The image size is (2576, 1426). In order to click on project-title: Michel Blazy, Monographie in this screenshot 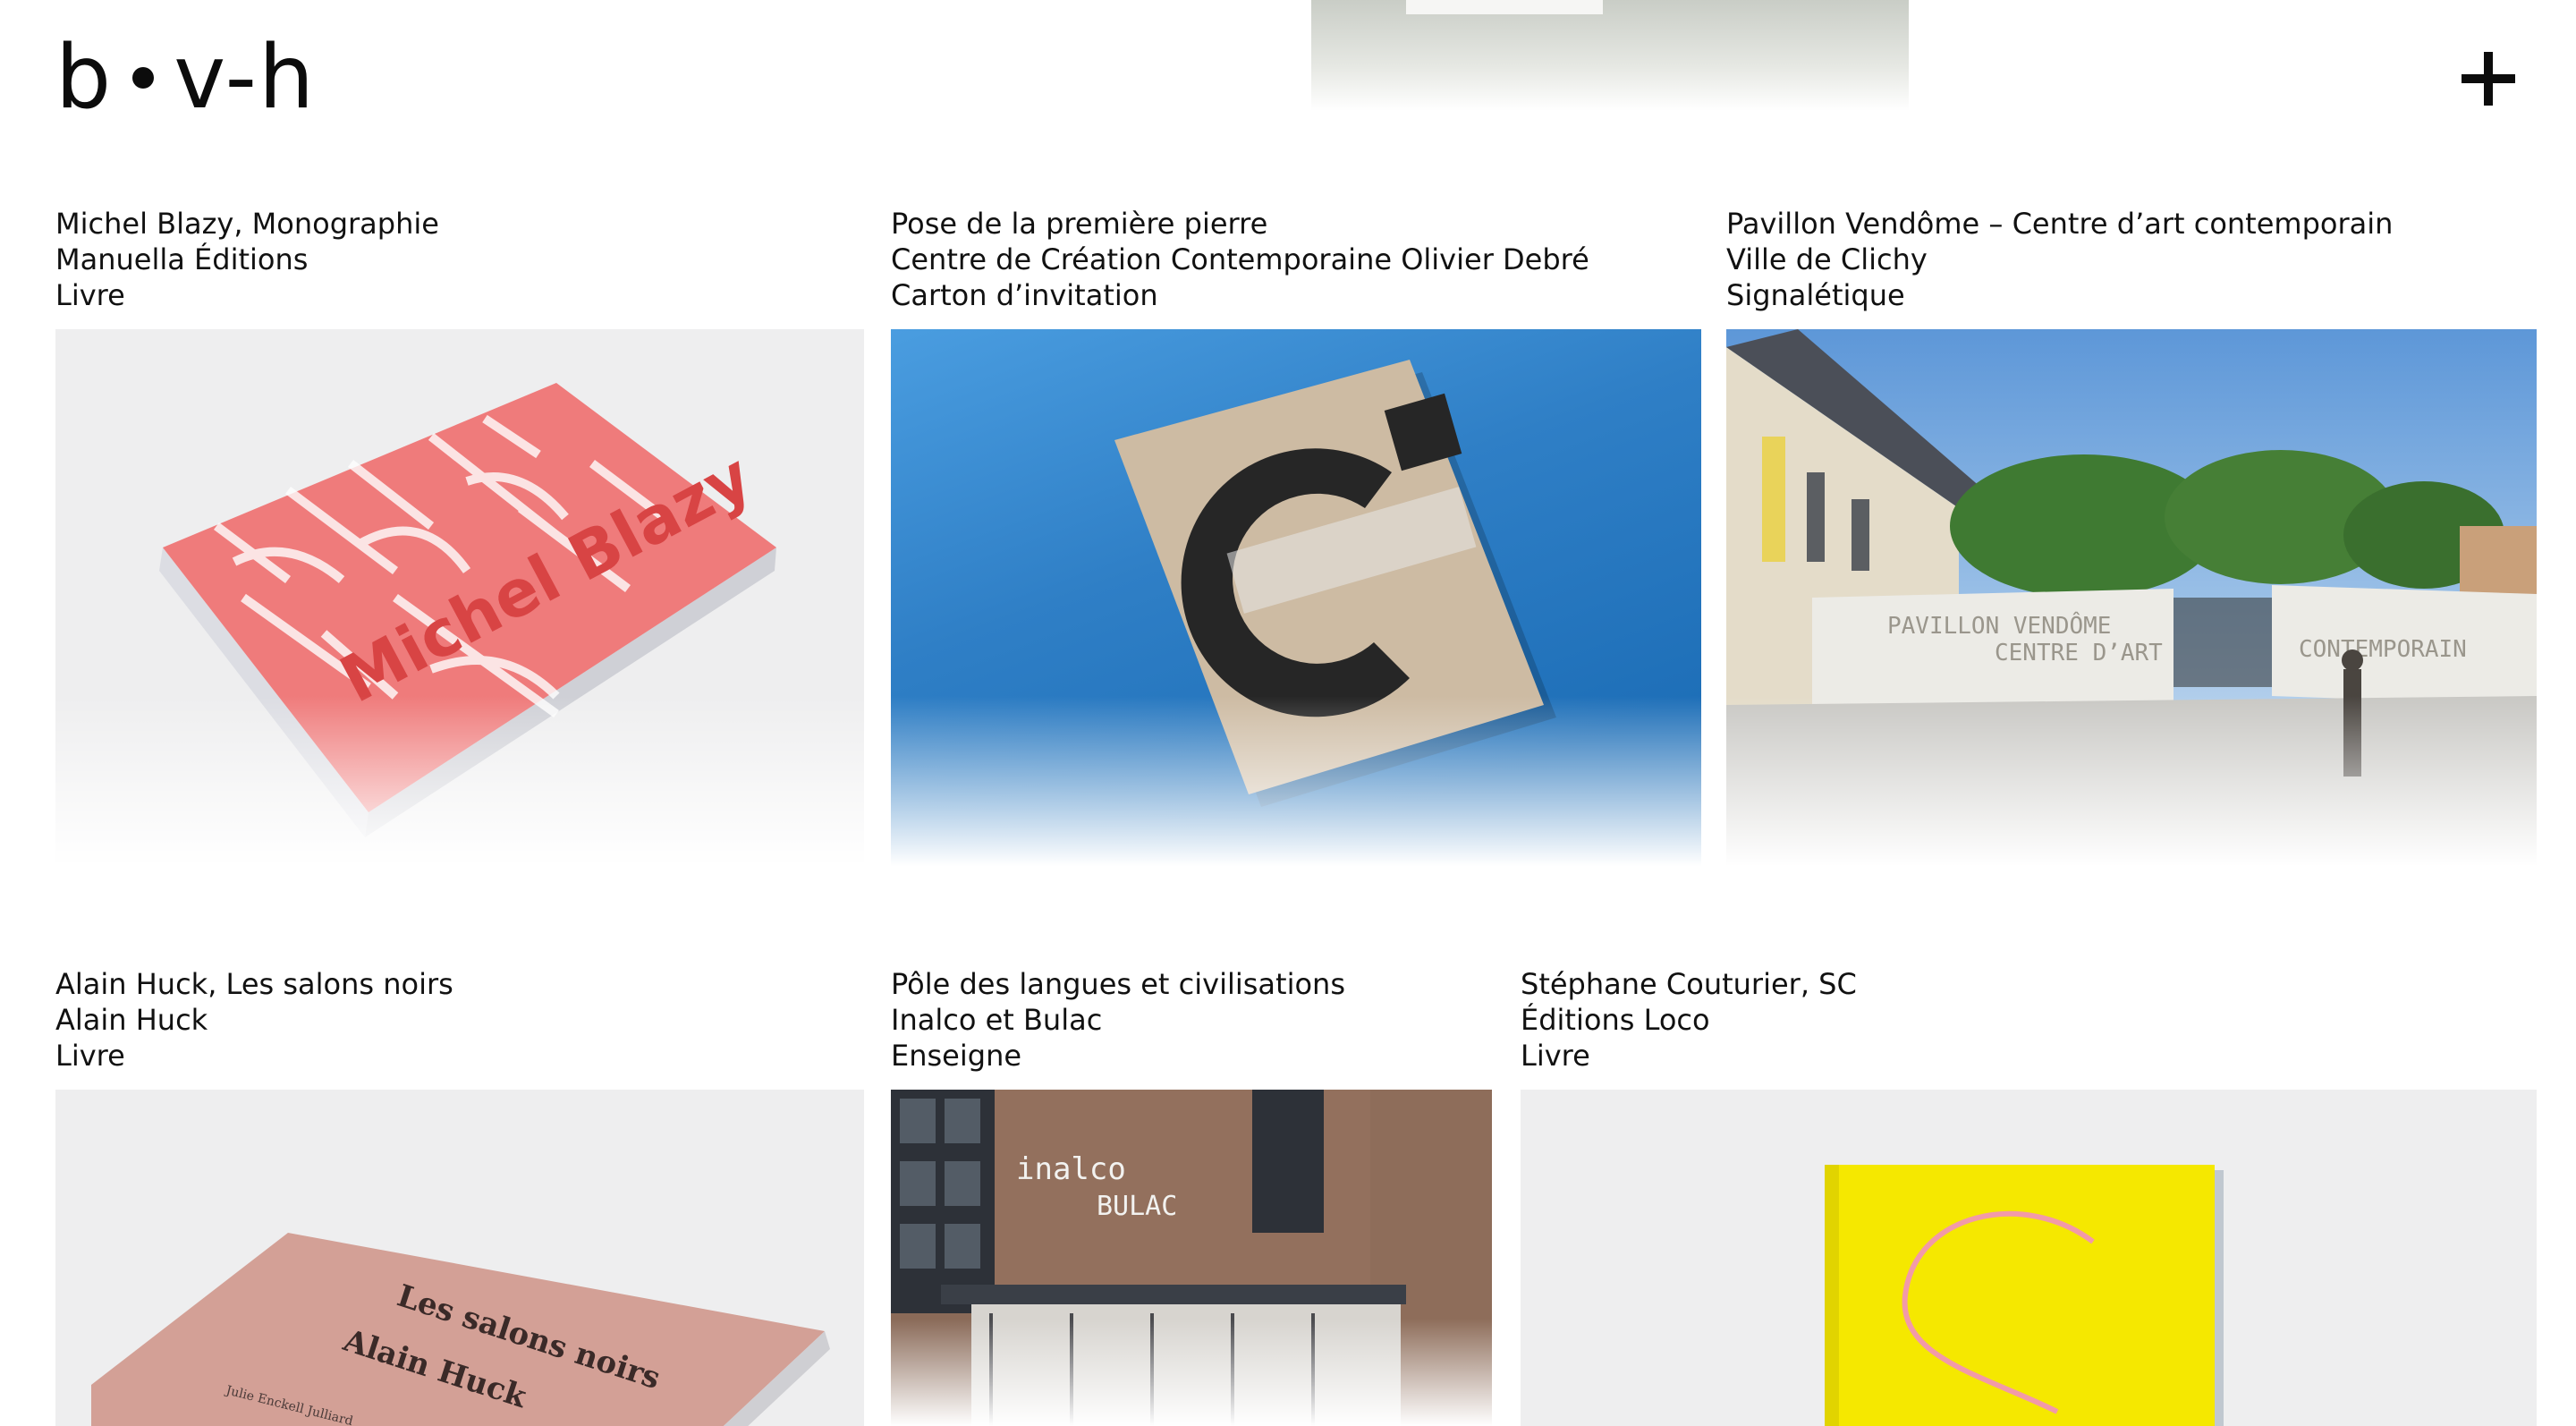, I will do `click(247, 224)`.